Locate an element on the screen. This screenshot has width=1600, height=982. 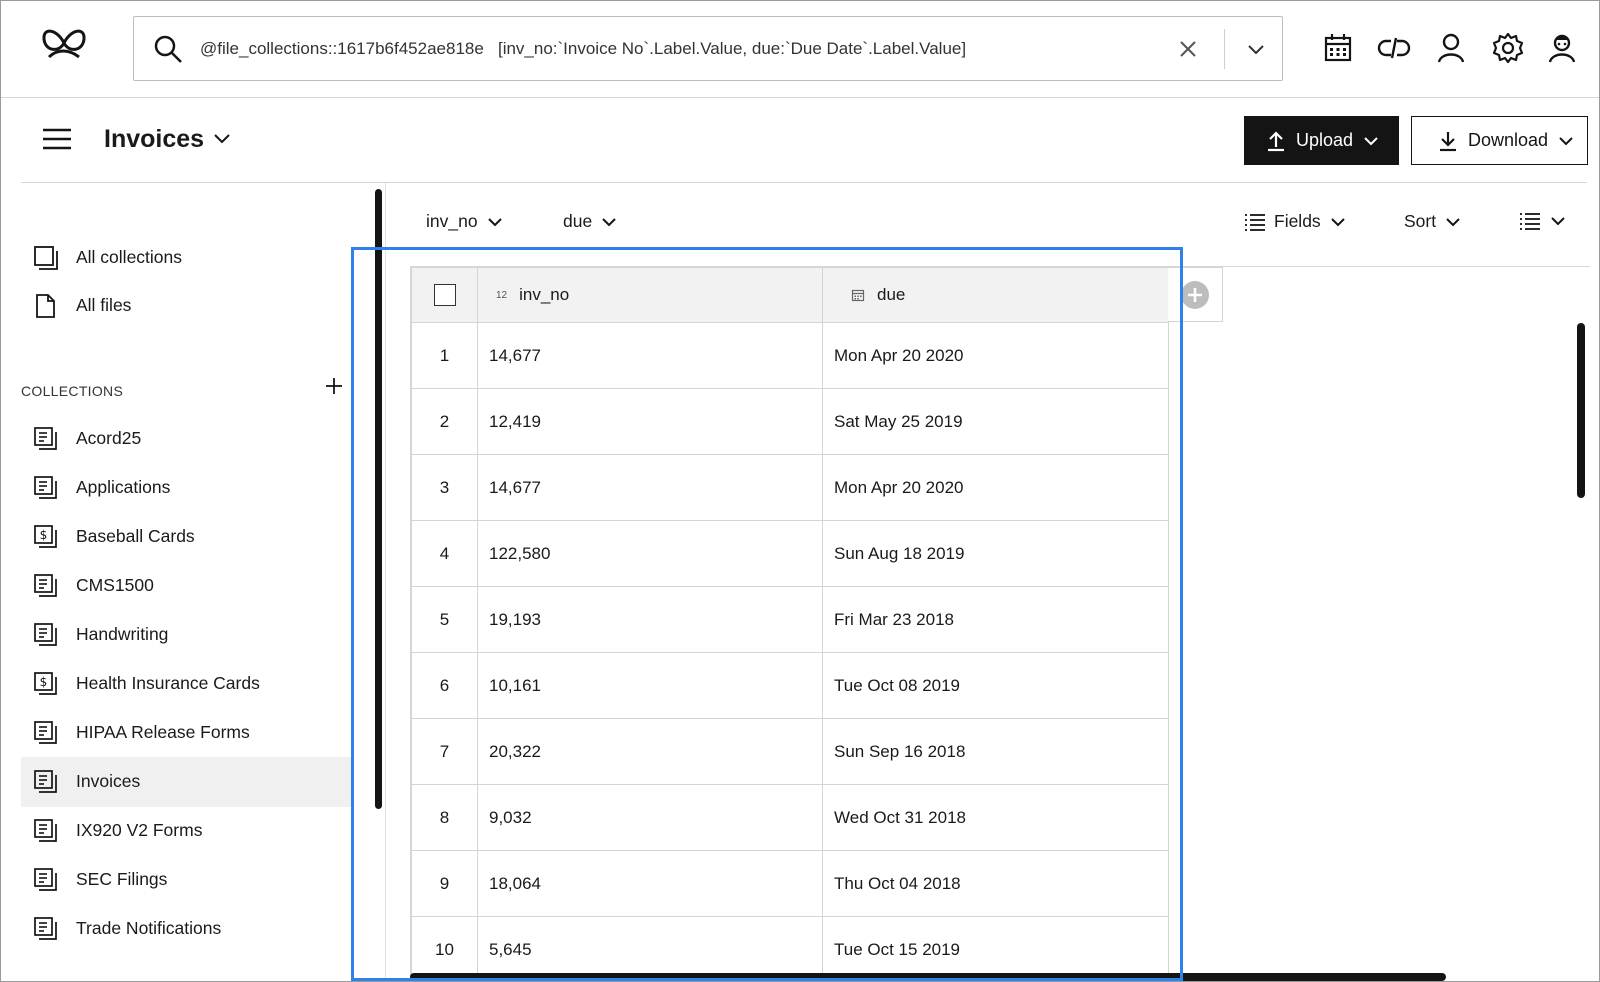
sidebar-item-handwriting: Handwriting is located at coordinates (186, 635).